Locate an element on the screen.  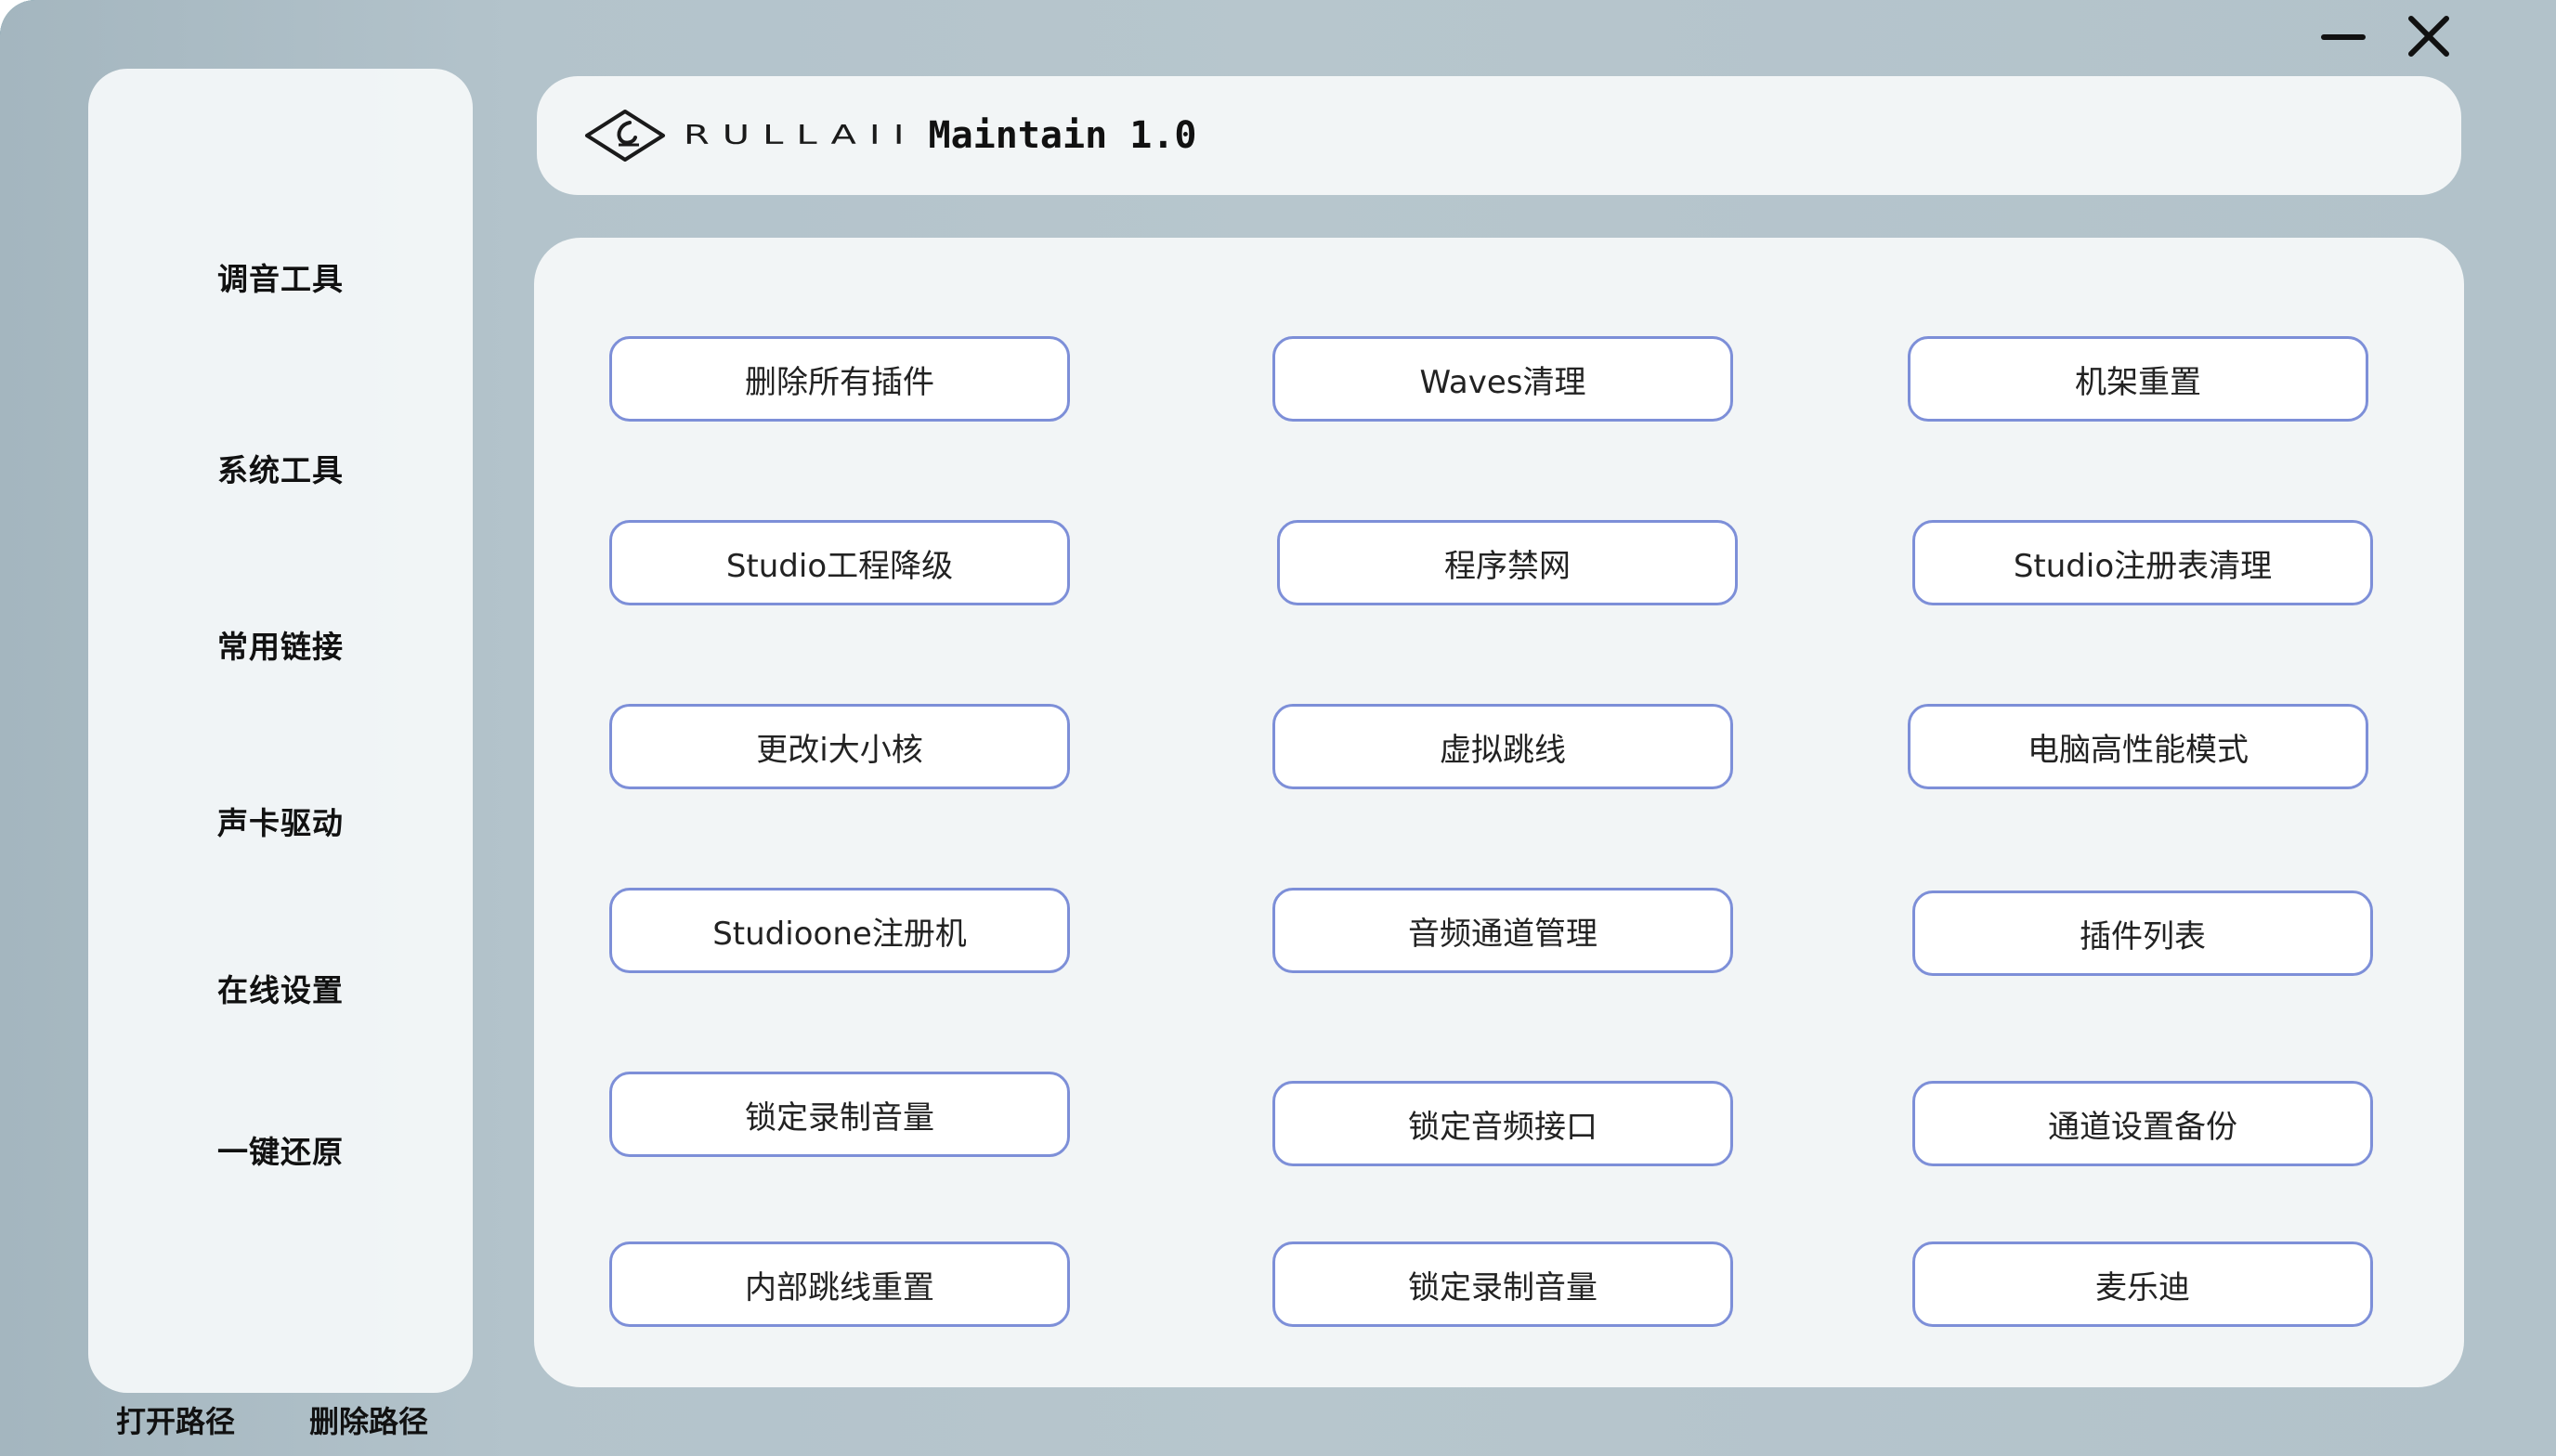
rack-reset-button: 机架重置 is located at coordinates (2138, 379).